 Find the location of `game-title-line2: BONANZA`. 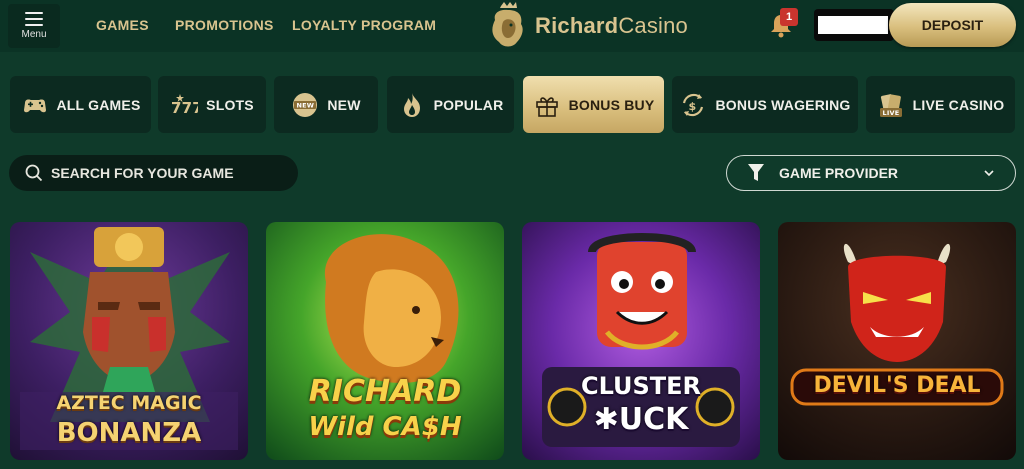

game-title-line2: BONANZA is located at coordinates (129, 433).